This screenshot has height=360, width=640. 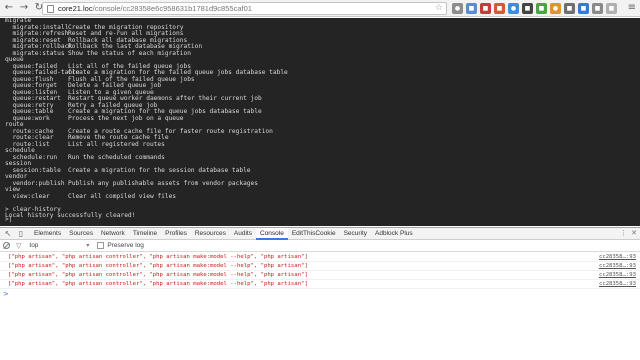 I want to click on terminal-line: Local history successfully cleared!, so click(x=70, y=215).